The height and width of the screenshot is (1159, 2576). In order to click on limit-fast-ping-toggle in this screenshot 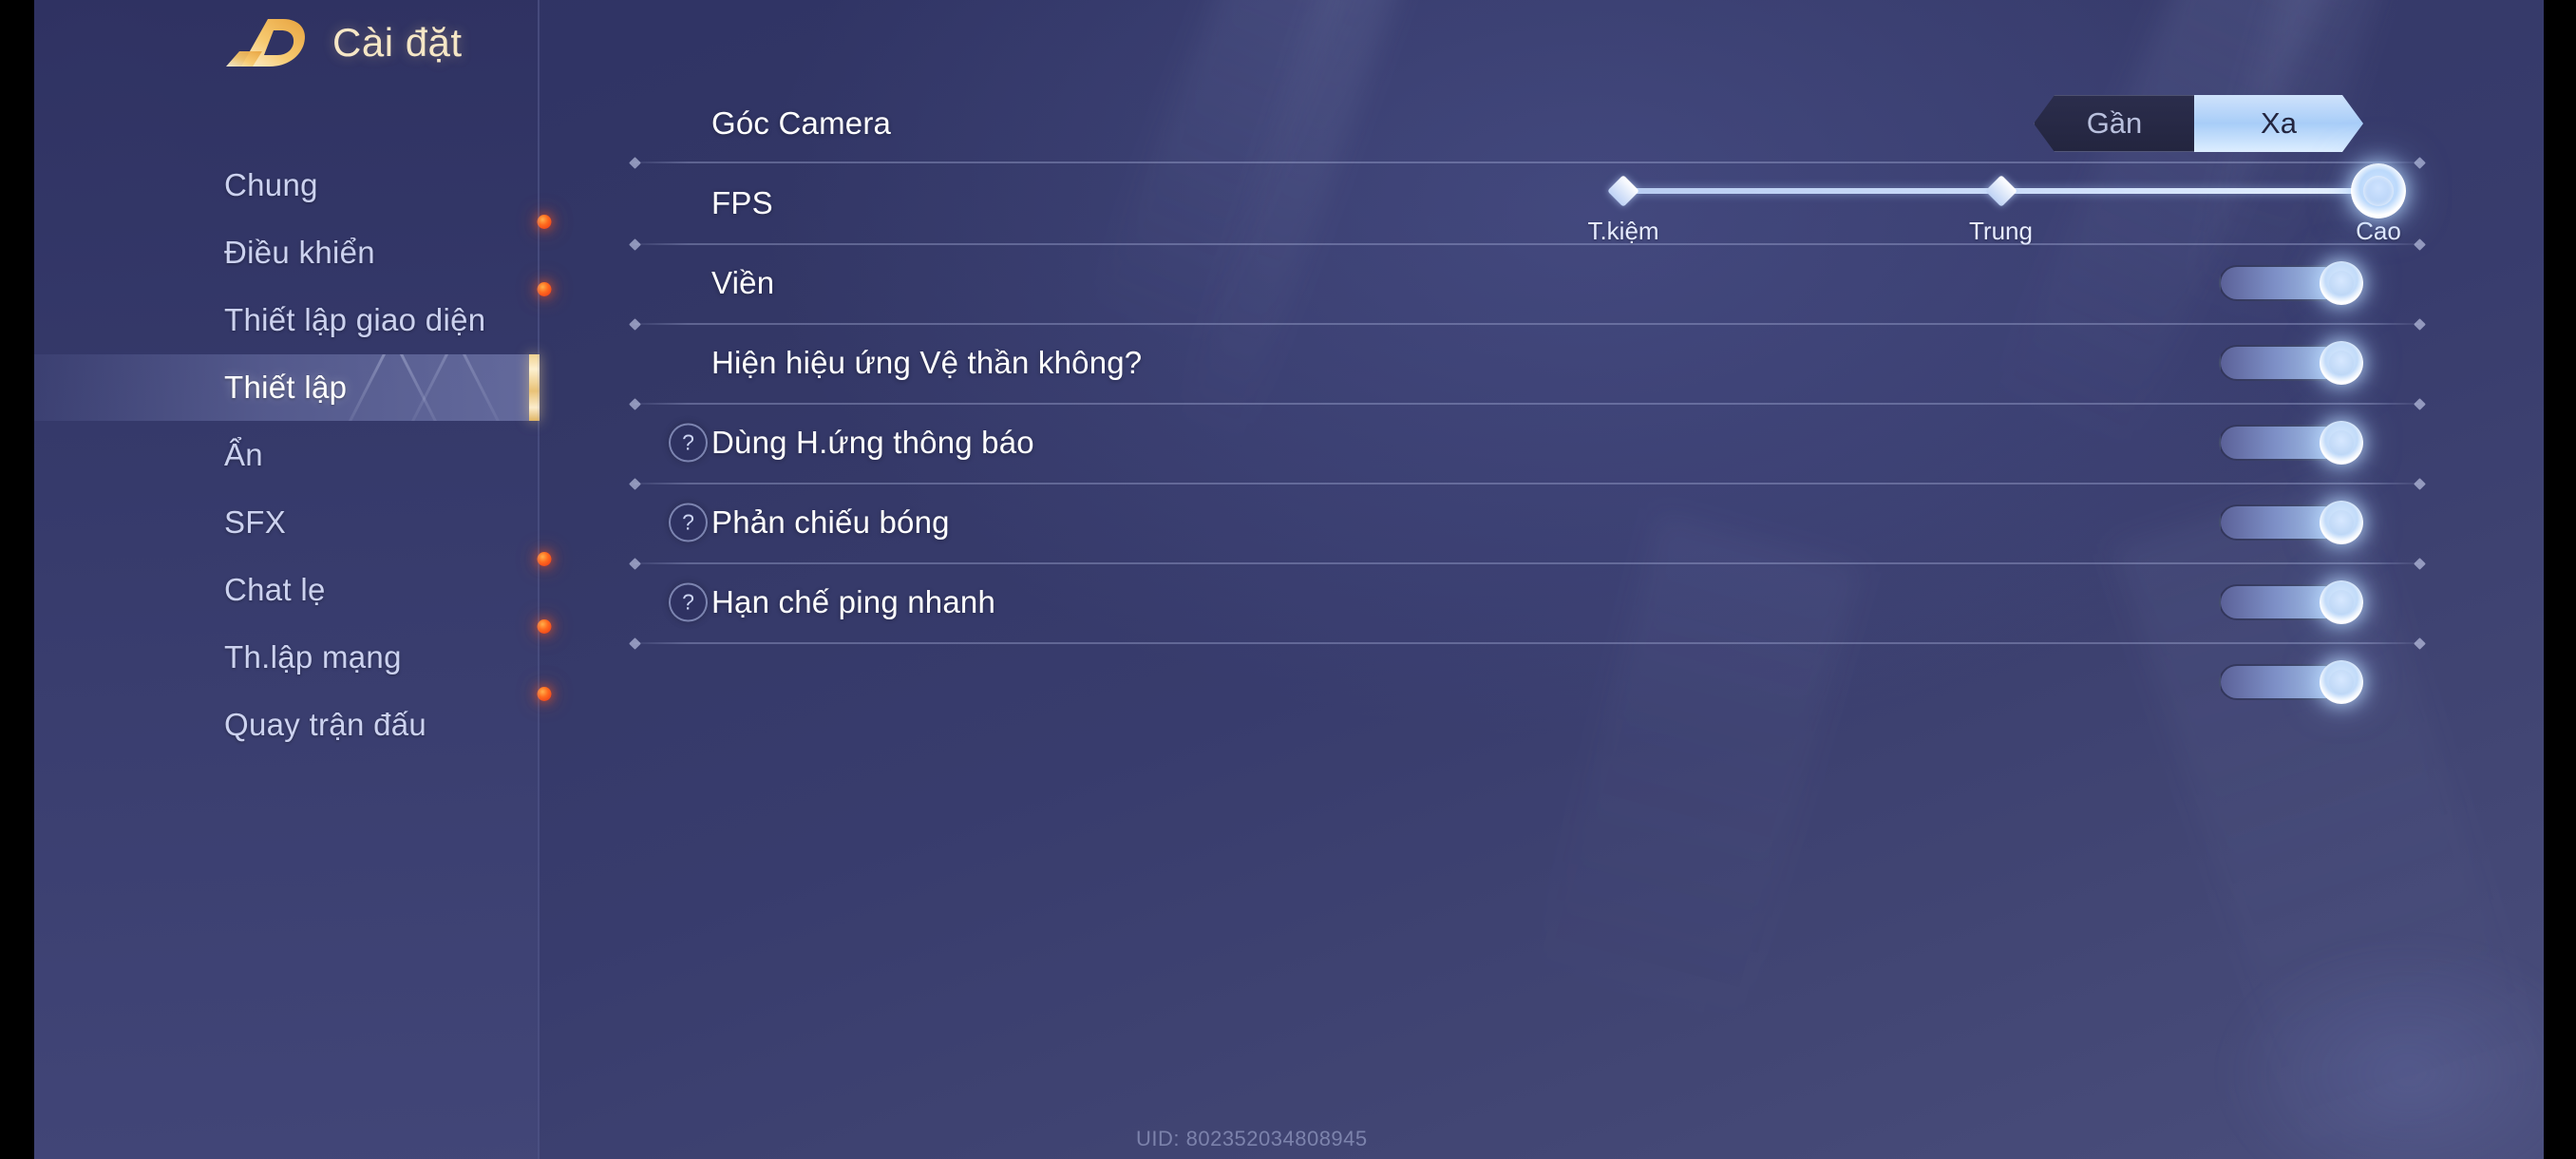, I will do `click(2291, 602)`.